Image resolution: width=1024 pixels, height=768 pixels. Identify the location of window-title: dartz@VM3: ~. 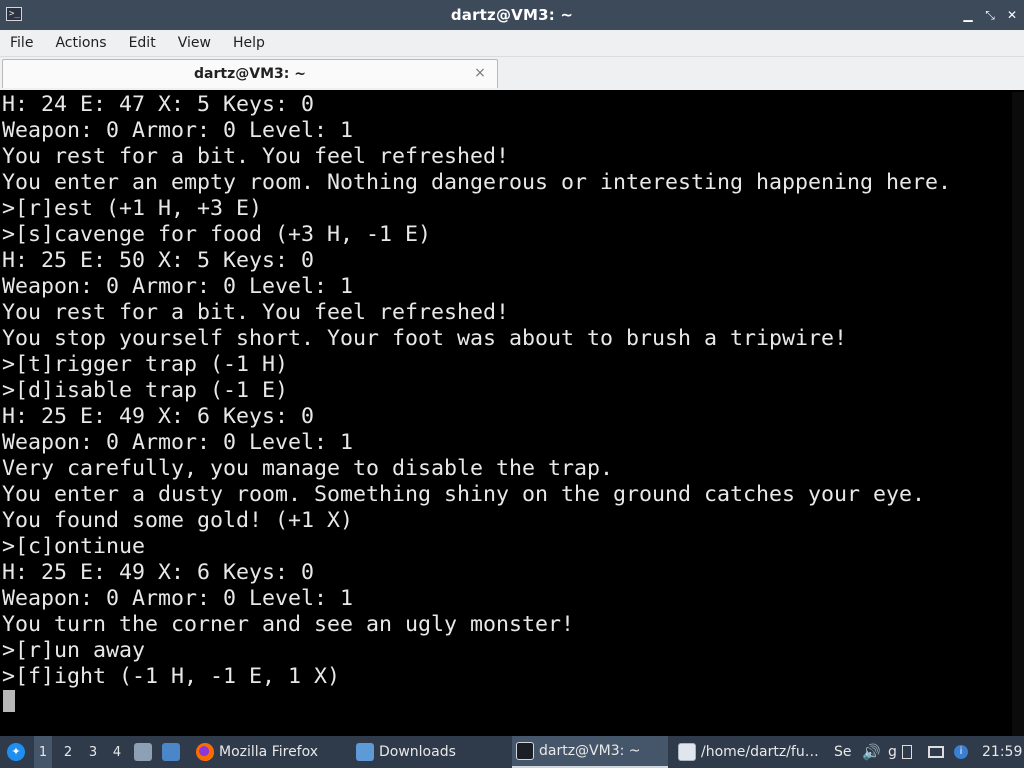
(512, 15).